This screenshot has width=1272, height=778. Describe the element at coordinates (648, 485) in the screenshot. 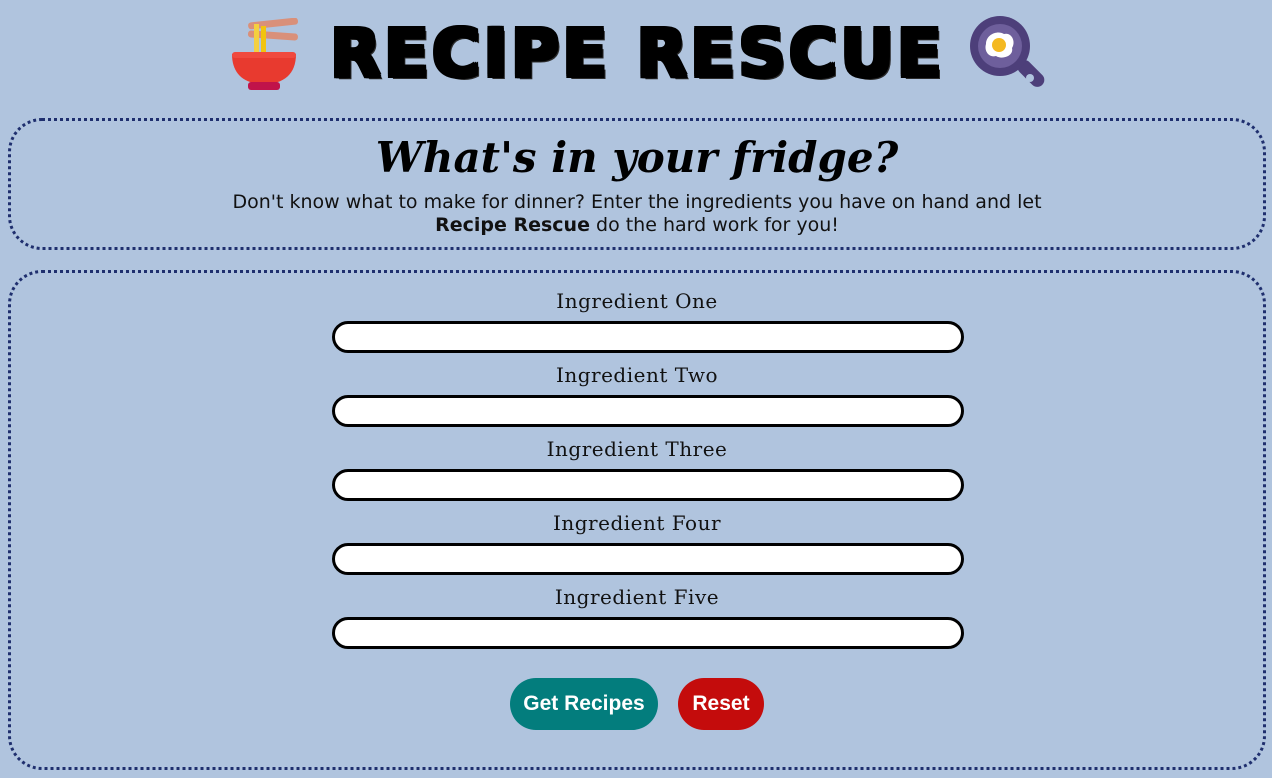

I see `ingredient-three-input` at that location.